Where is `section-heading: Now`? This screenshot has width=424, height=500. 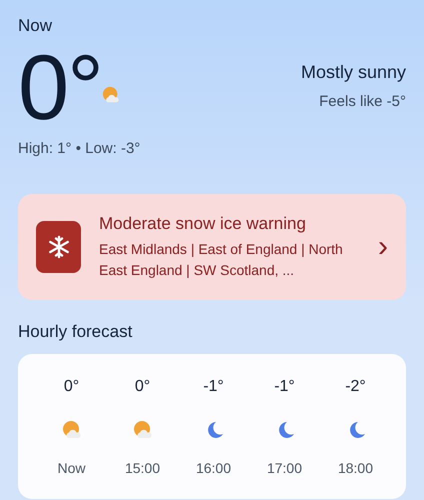
section-heading: Now is located at coordinates (36, 26).